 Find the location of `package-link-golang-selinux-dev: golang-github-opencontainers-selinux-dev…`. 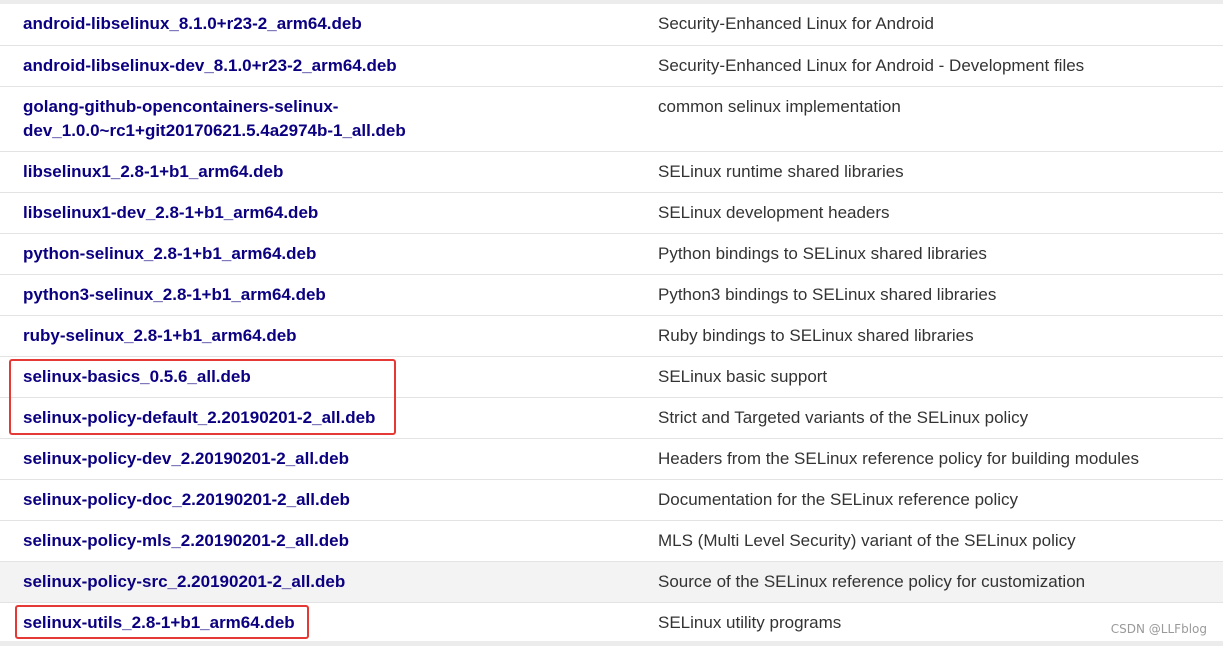

package-link-golang-selinux-dev: golang-github-opencontainers-selinux-dev… is located at coordinates (214, 118).